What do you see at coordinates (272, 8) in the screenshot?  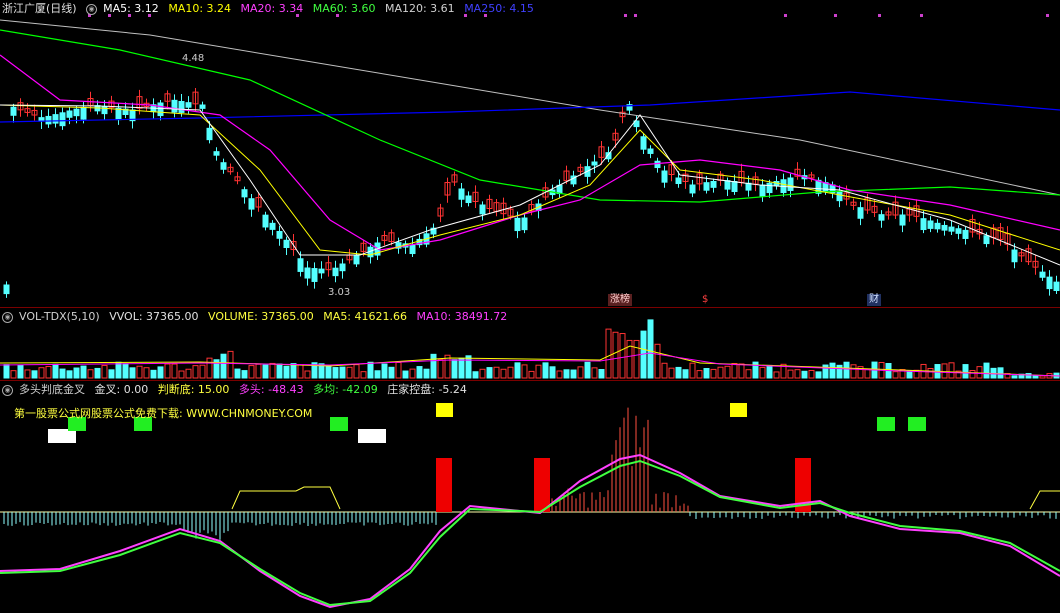 I see `ma20-value: MA20: 3.34` at bounding box center [272, 8].